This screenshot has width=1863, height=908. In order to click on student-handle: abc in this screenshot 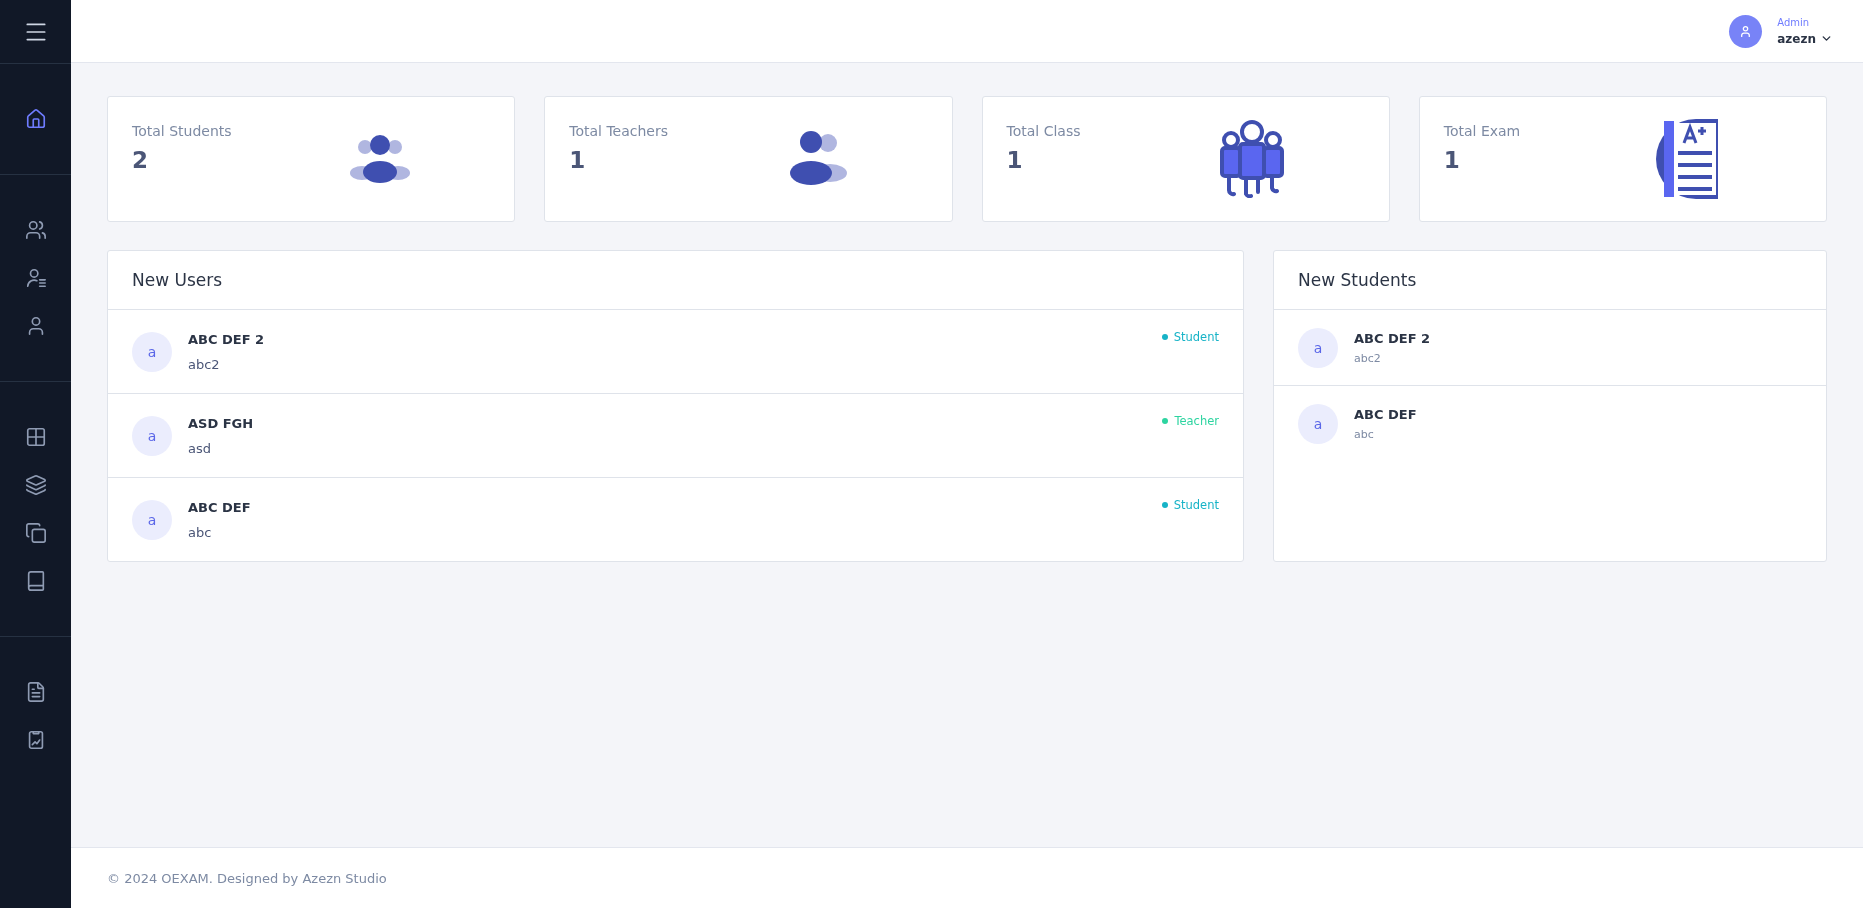, I will do `click(1364, 434)`.